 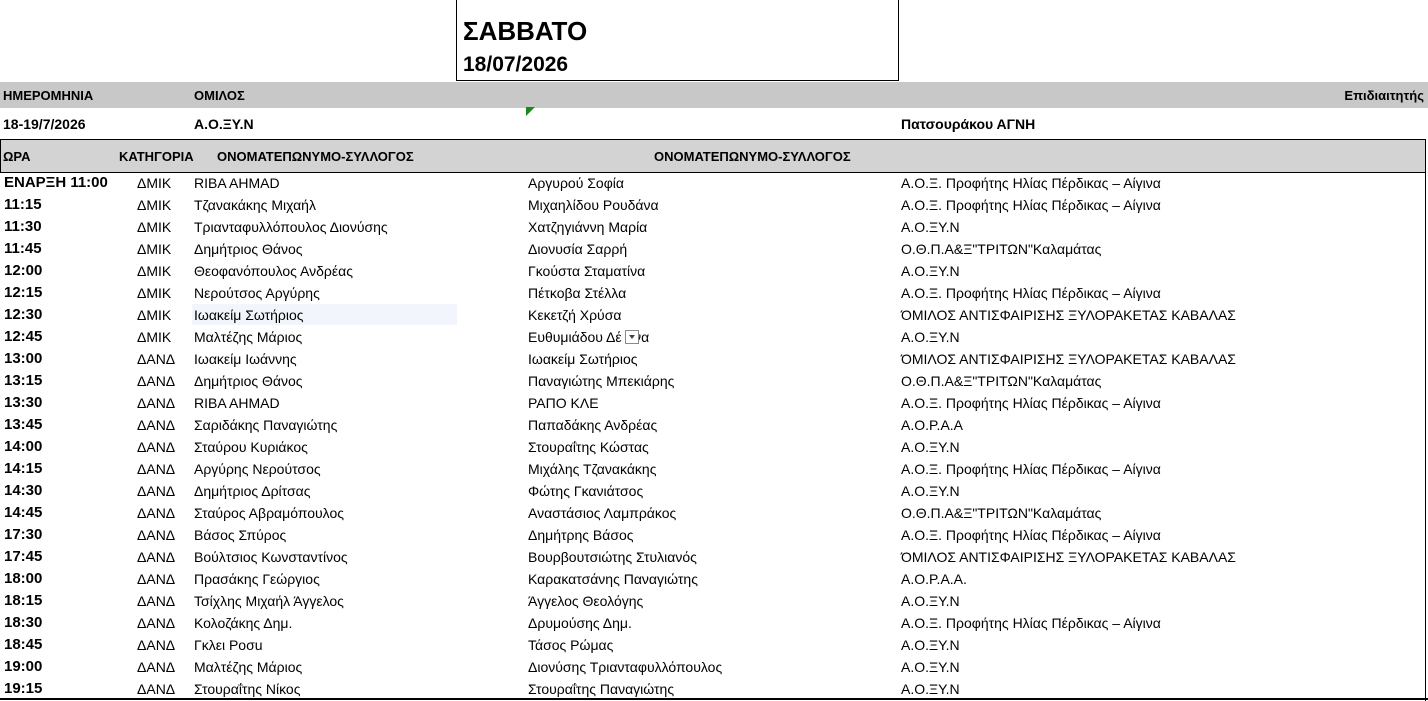 What do you see at coordinates (23, 358) in the screenshot?
I see `row-time: 13:00` at bounding box center [23, 358].